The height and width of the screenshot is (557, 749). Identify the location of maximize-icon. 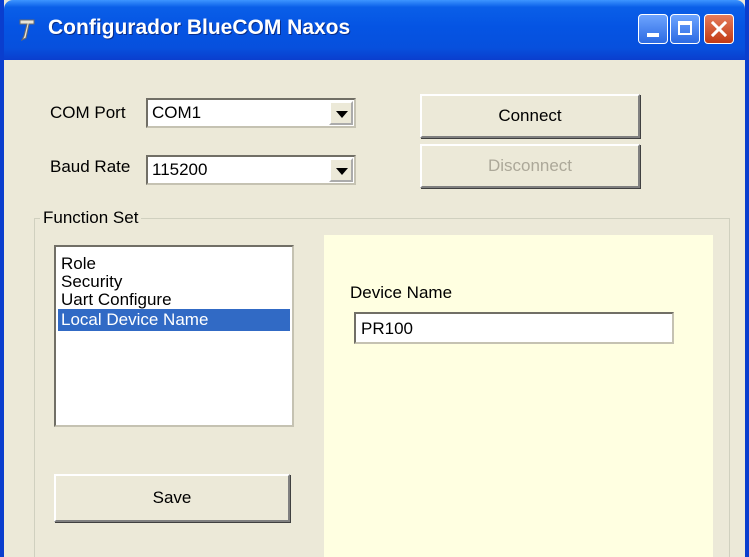
(685, 28).